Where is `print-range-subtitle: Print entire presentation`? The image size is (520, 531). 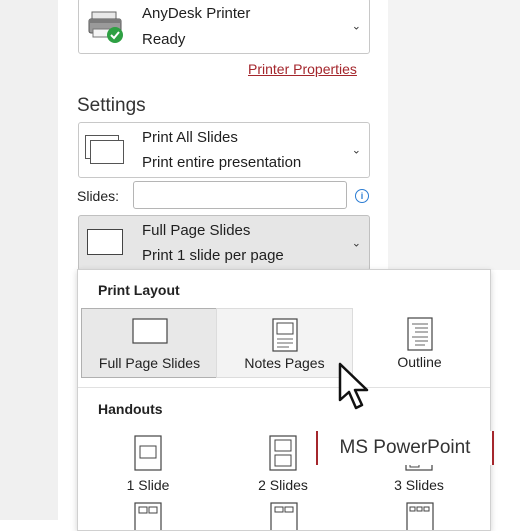
print-range-subtitle: Print entire presentation is located at coordinates (222, 162).